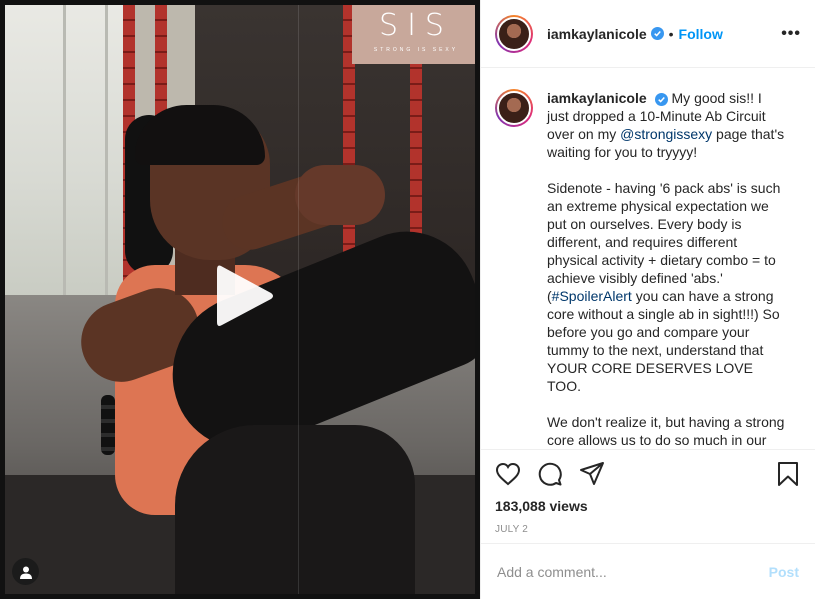  What do you see at coordinates (647, 529) in the screenshot?
I see `post-date: JULY 2` at bounding box center [647, 529].